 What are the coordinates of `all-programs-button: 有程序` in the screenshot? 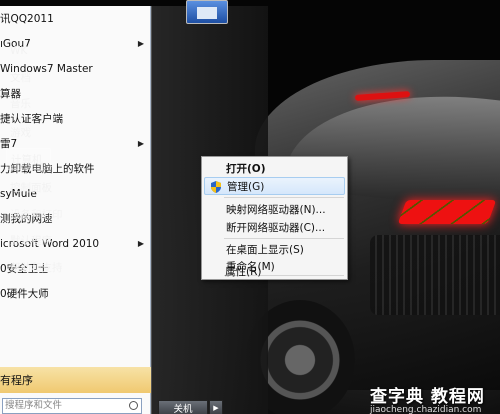 It's located at (75, 380).